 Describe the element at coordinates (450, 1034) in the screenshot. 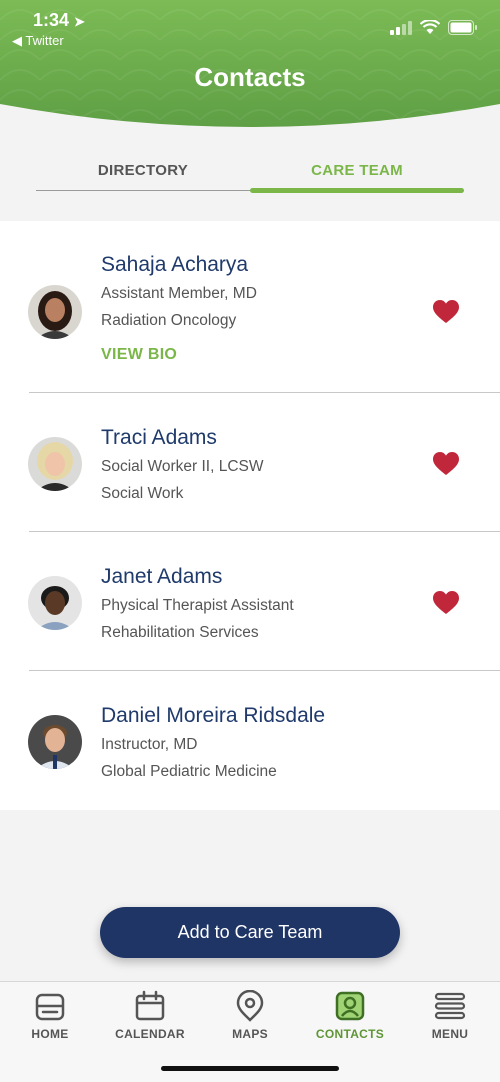

I see `tabbar-label: MENU` at that location.